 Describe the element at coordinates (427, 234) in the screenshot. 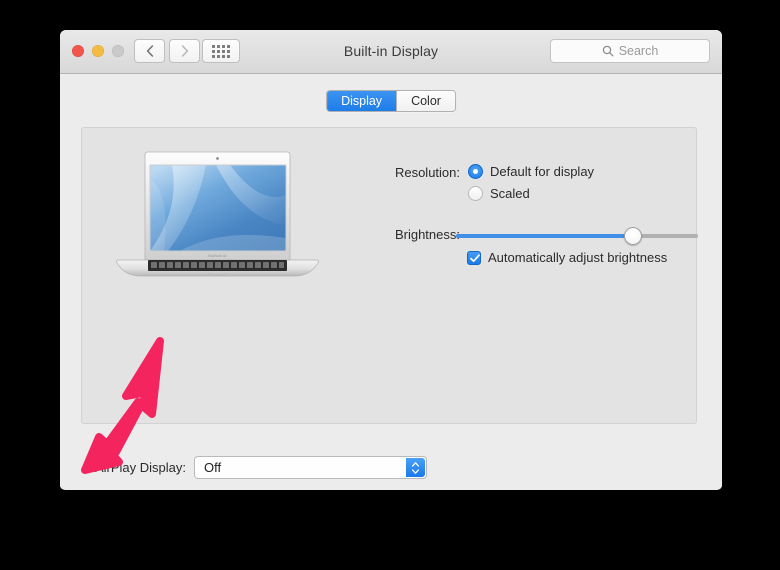

I see `brightness-label: Brightness:` at that location.